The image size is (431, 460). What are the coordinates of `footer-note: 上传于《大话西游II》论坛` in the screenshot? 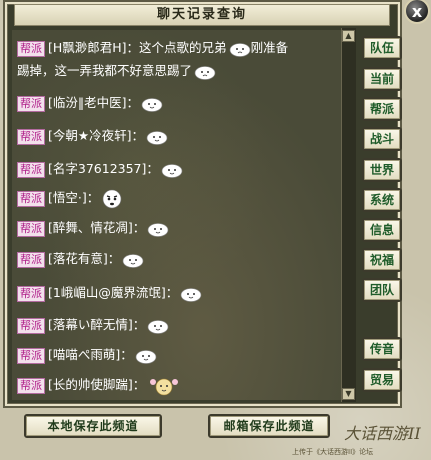 It's located at (333, 452).